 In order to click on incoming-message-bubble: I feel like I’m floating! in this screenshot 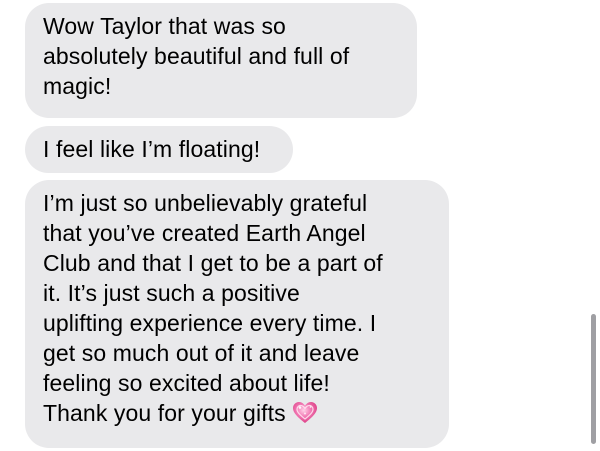, I will do `click(159, 149)`.